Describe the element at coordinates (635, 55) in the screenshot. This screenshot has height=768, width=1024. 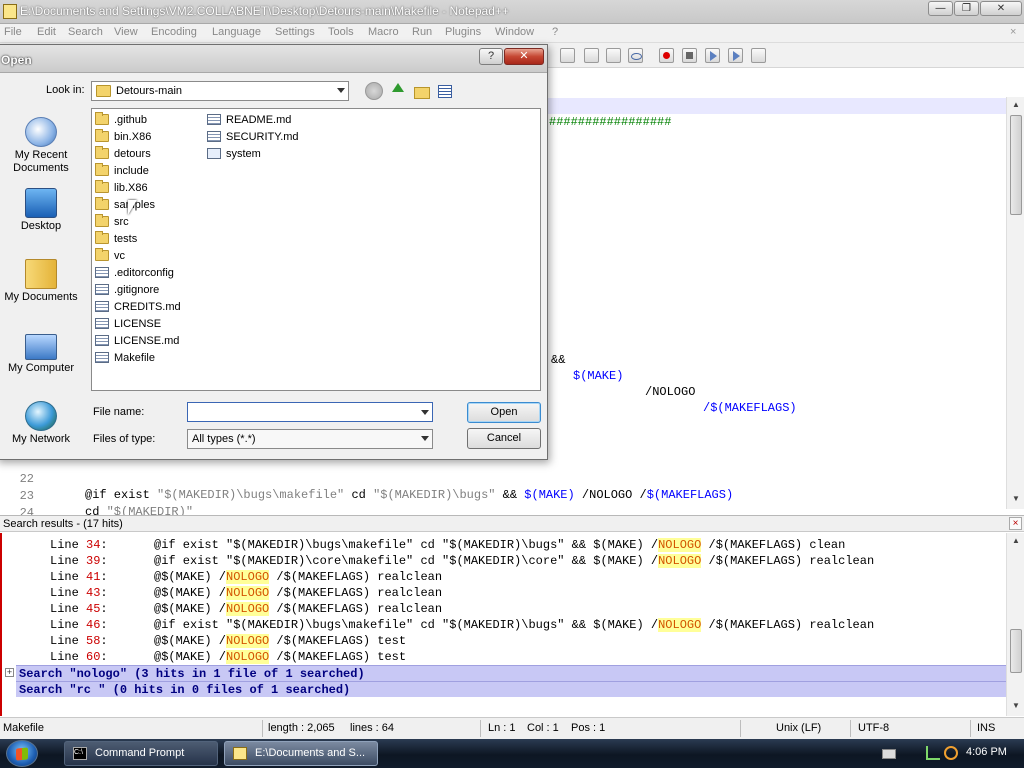
I see `monitoring-eye-icon` at that location.